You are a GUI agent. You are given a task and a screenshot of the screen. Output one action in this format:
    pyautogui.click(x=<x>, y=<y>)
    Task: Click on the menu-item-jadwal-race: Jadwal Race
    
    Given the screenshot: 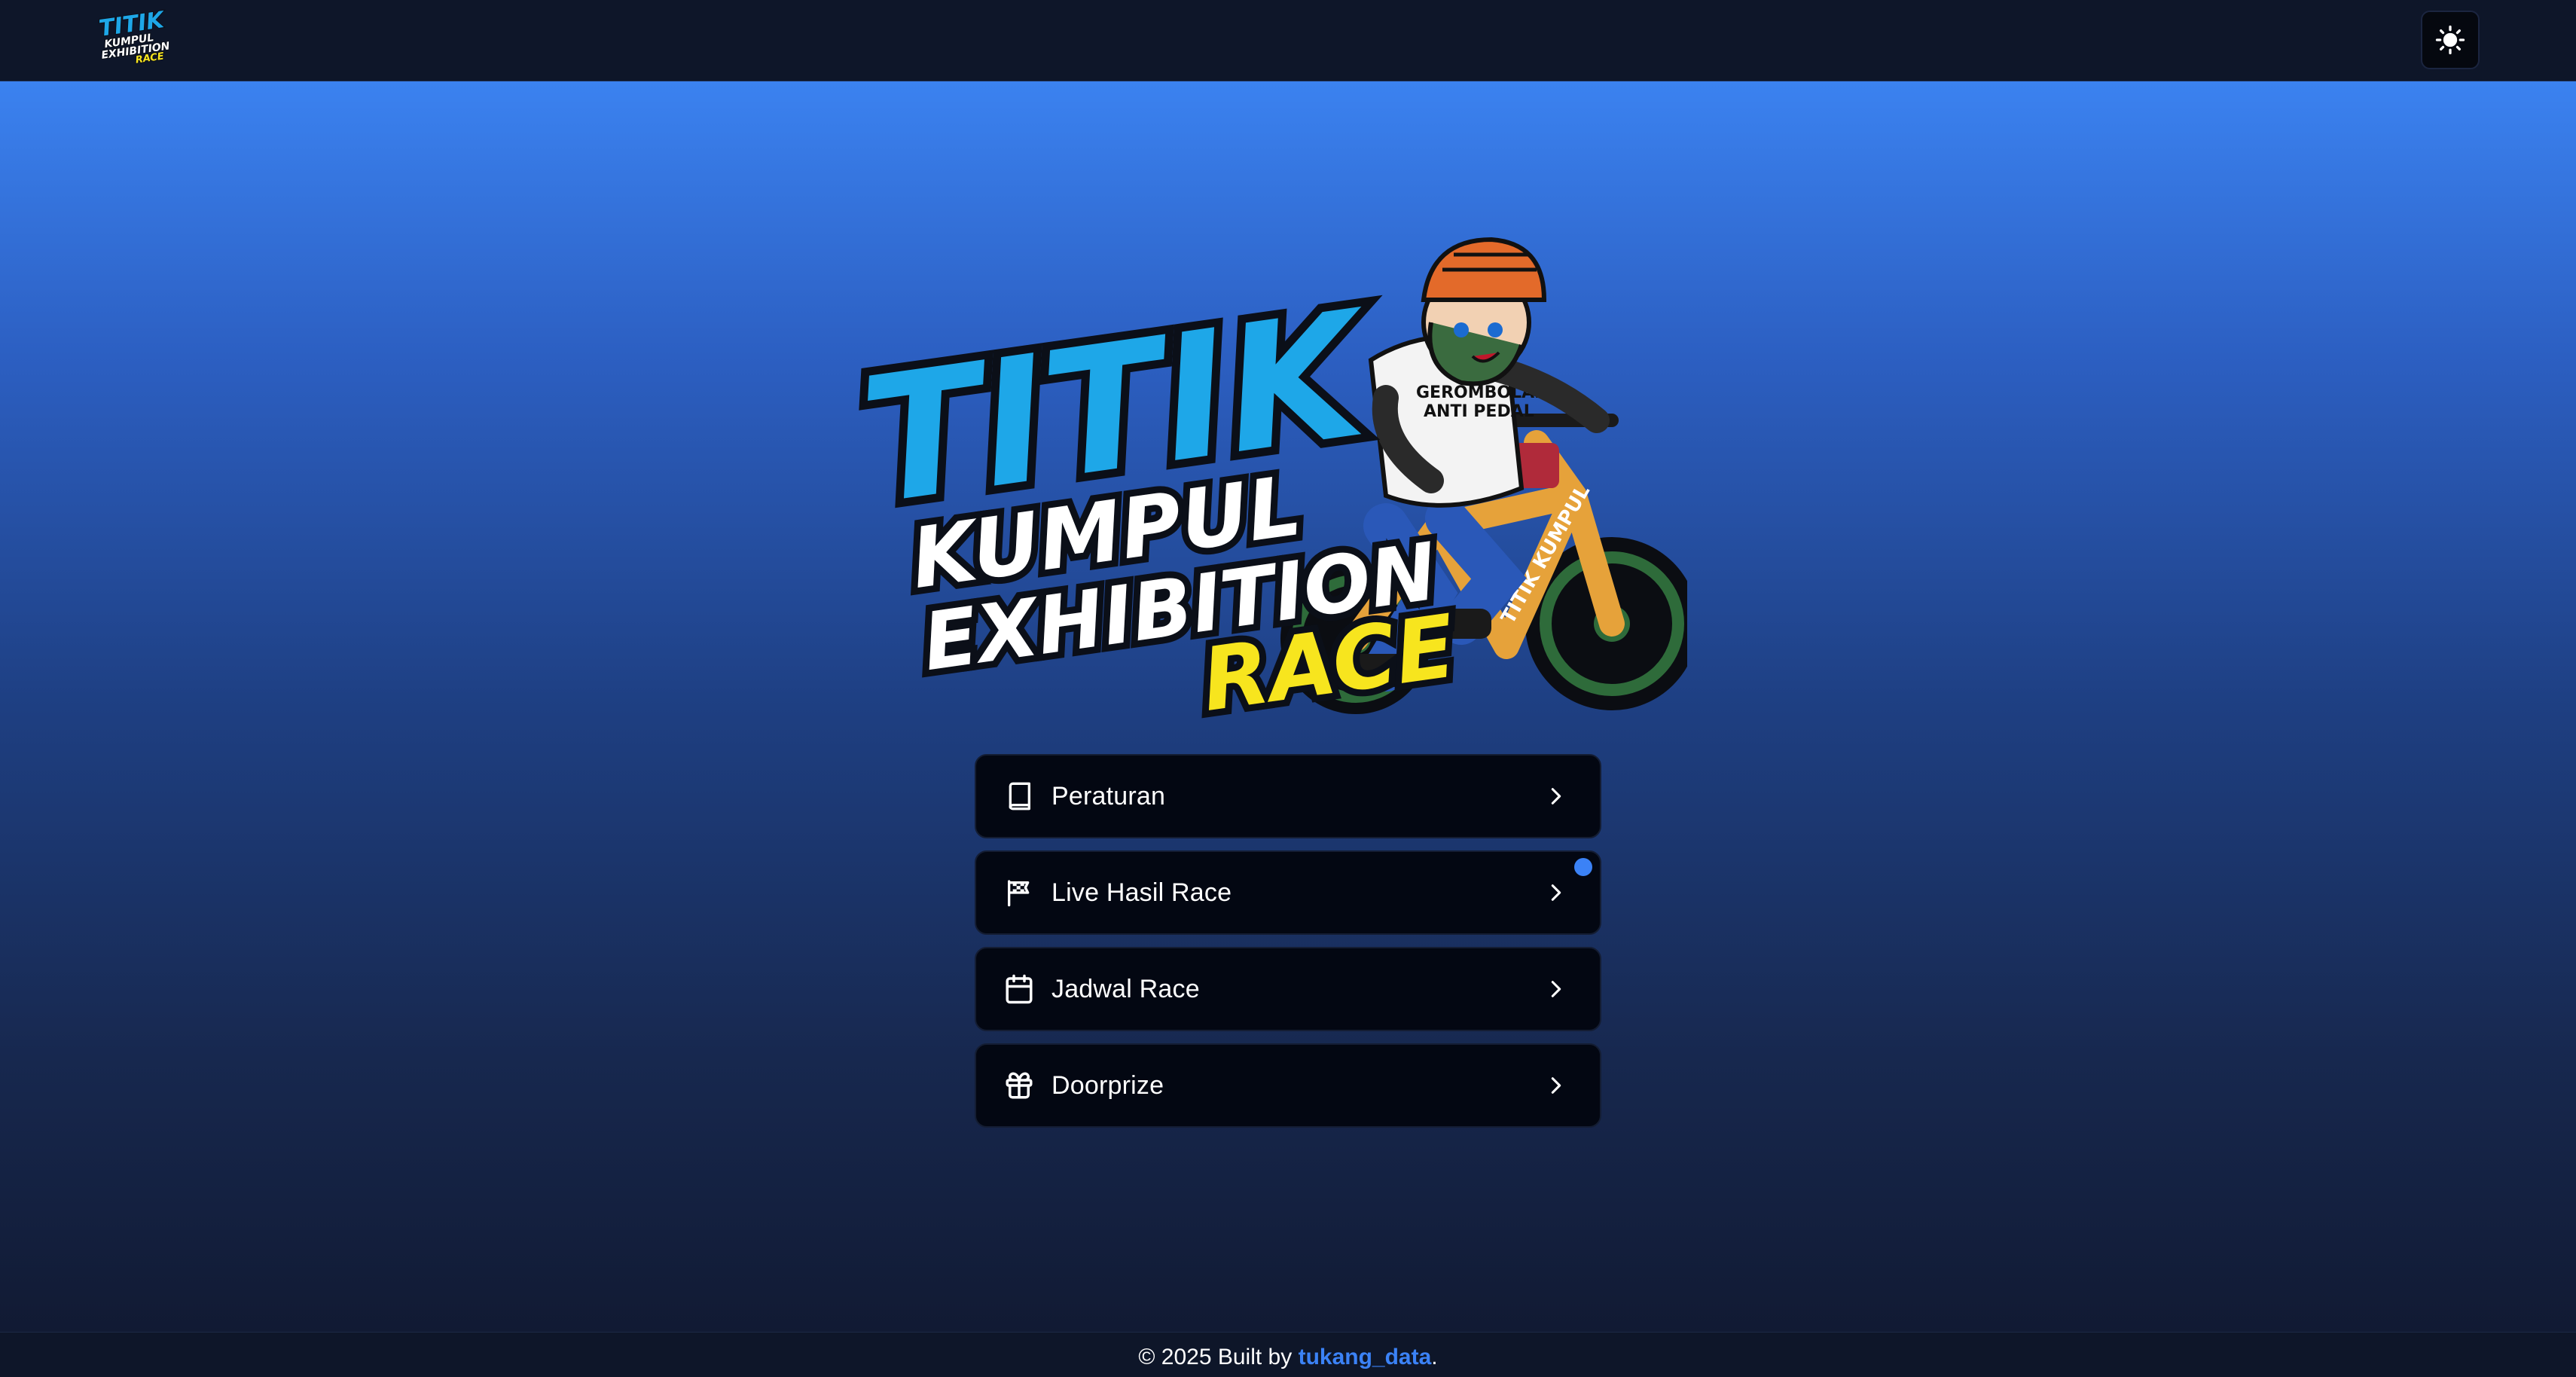 What is the action you would take?
    pyautogui.click(x=1288, y=989)
    